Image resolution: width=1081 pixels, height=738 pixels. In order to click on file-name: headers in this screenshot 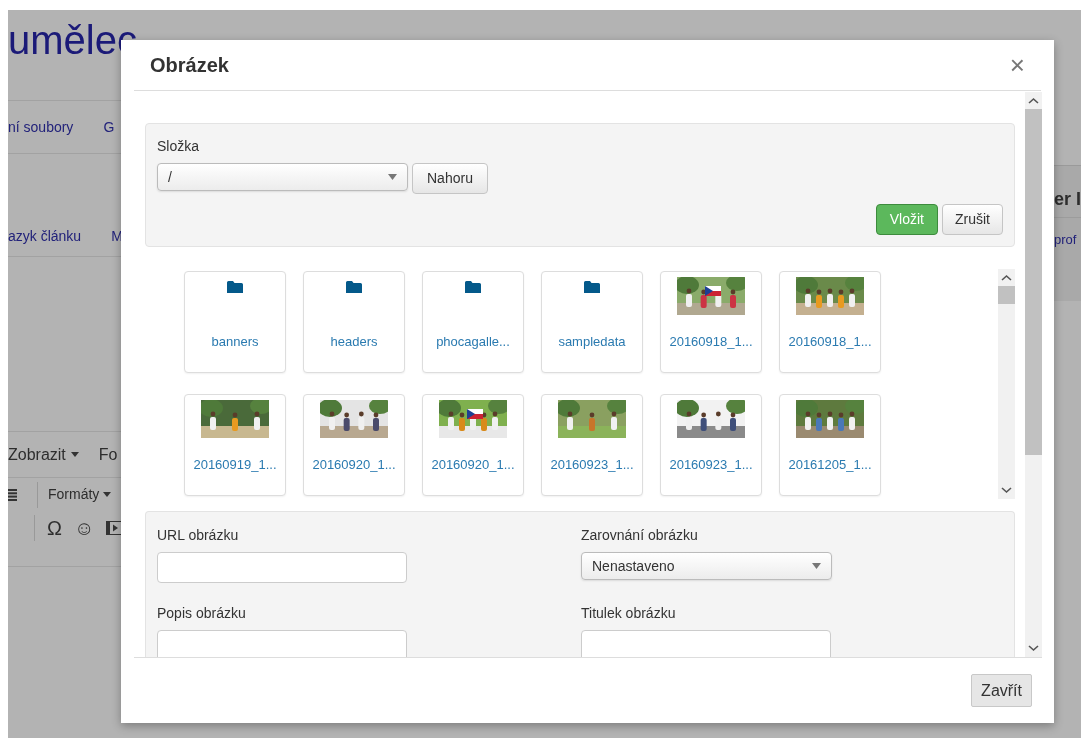, I will do `click(354, 341)`.